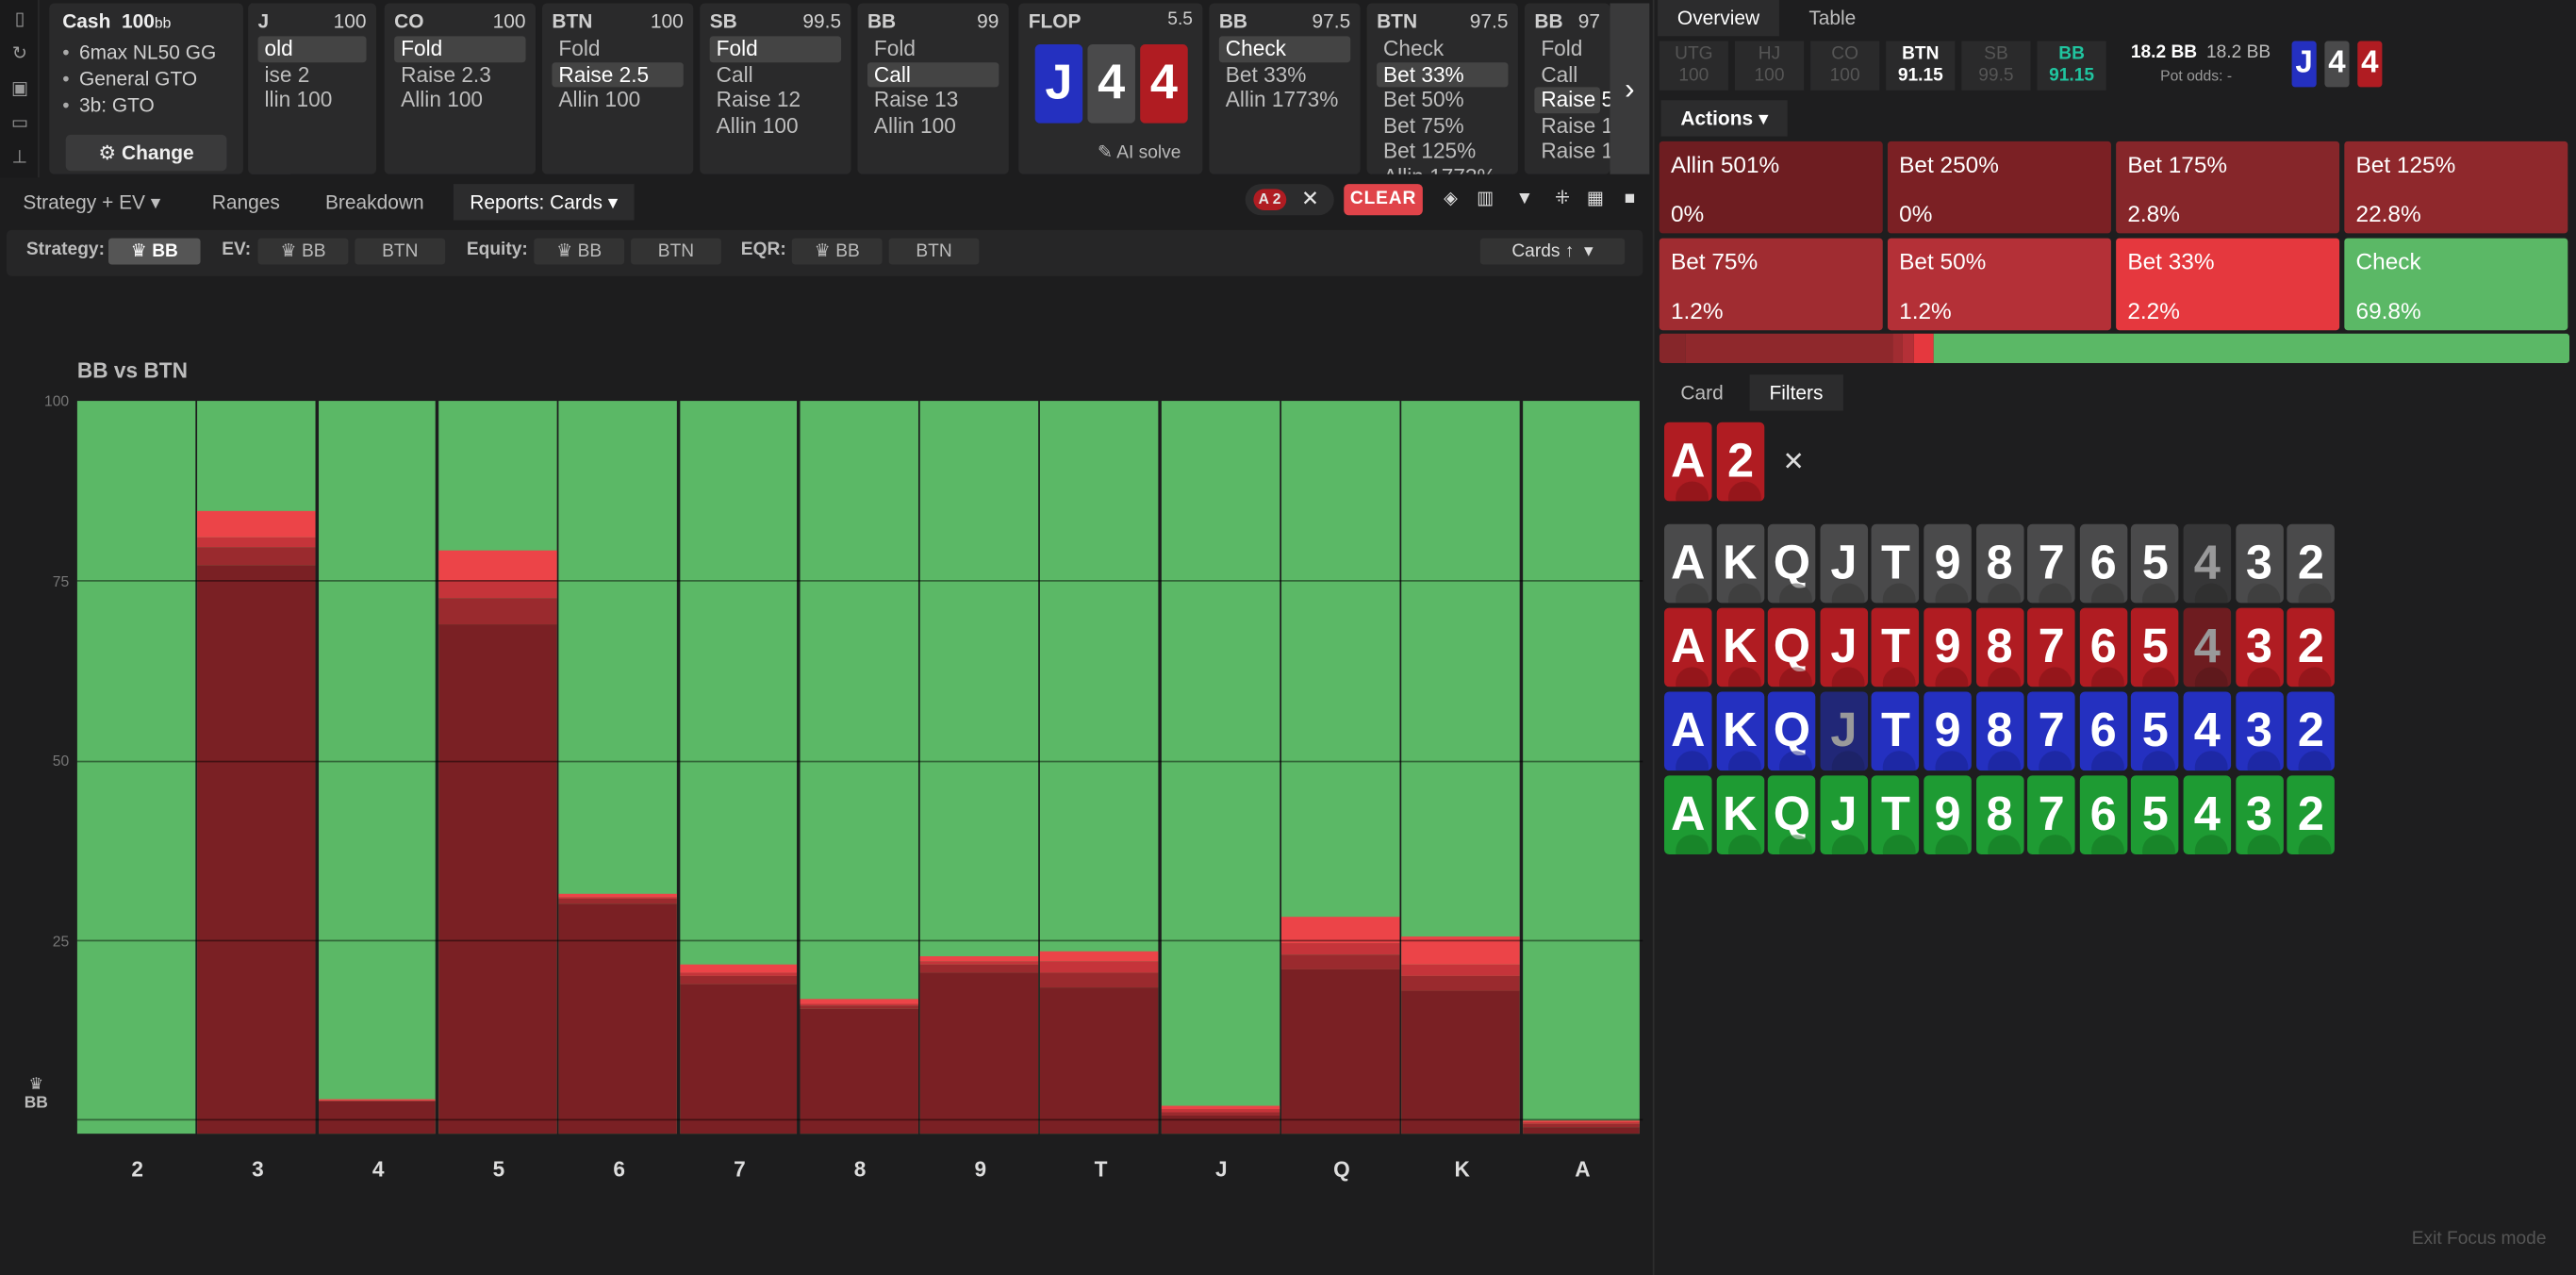  What do you see at coordinates (933, 99) in the screenshot?
I see `tree-option: Raise 13` at bounding box center [933, 99].